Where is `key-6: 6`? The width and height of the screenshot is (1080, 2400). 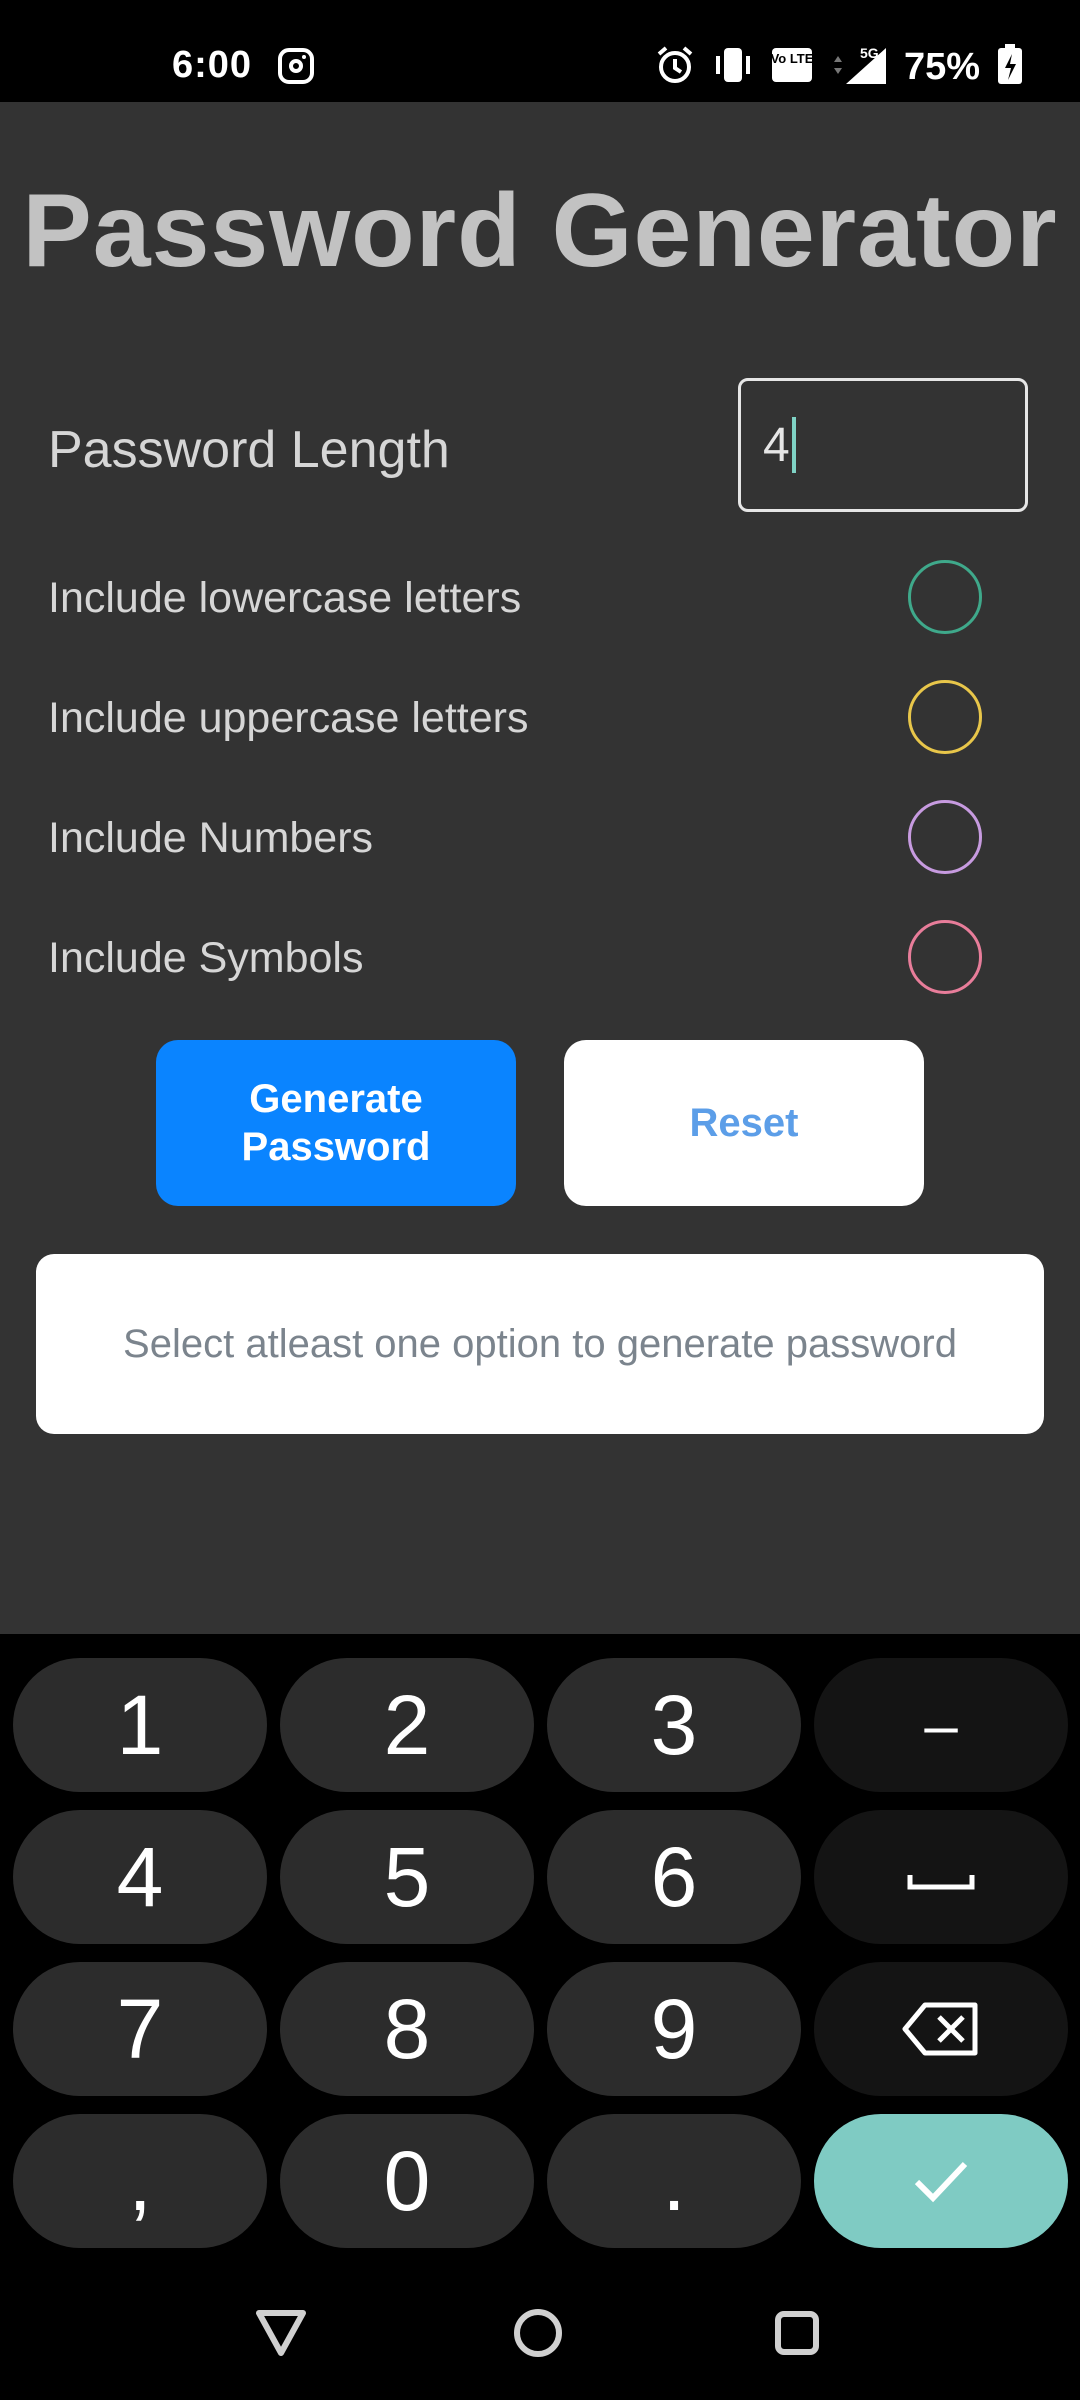
key-6: 6 is located at coordinates (674, 1877).